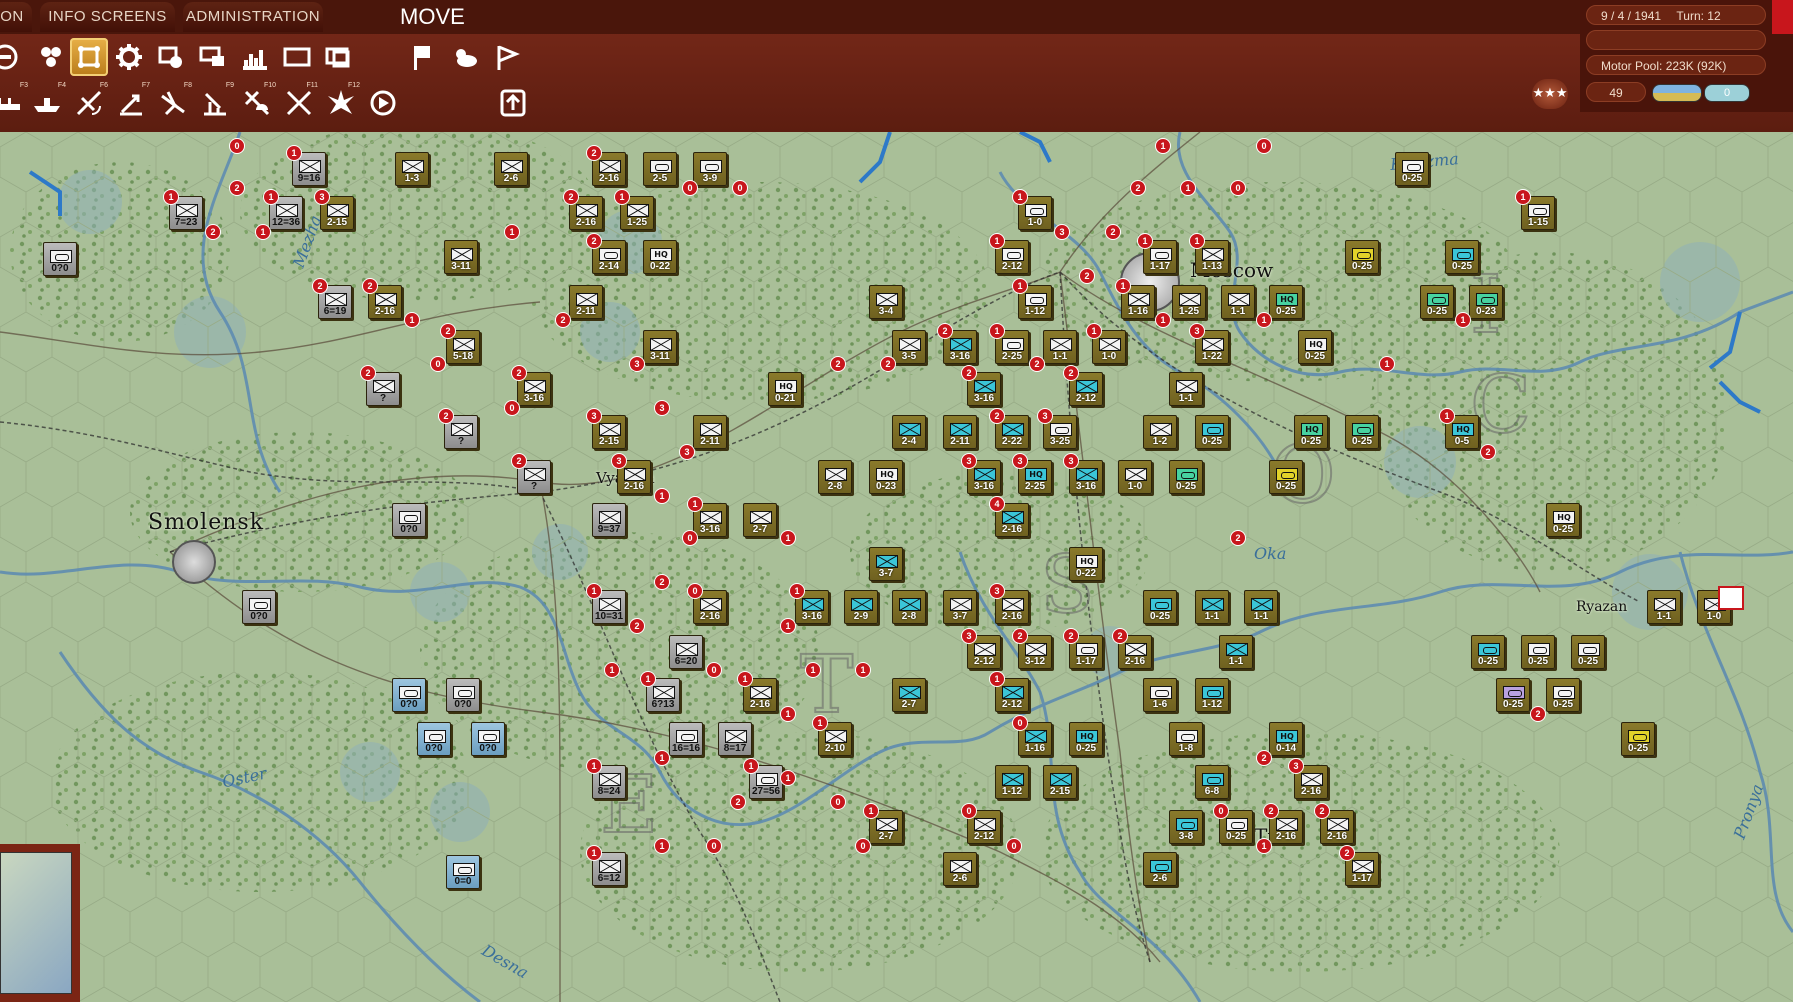  I want to click on unit-counter: 2-6, so click(511, 169).